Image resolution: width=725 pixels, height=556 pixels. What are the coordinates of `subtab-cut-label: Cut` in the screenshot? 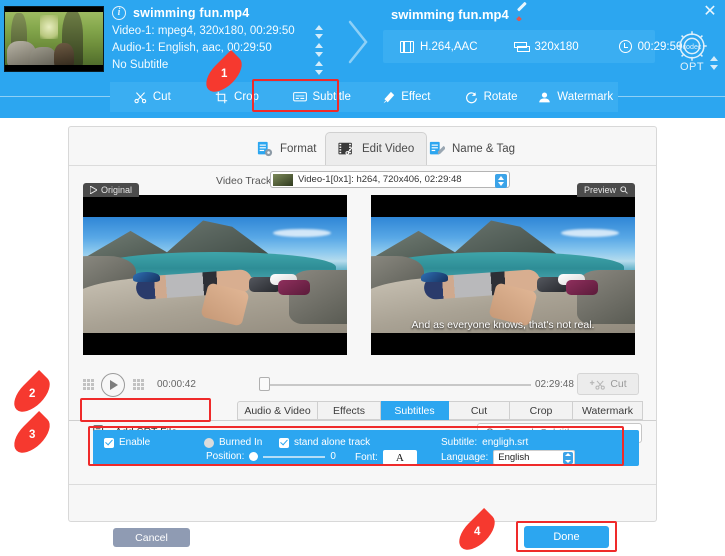 It's located at (479, 410).